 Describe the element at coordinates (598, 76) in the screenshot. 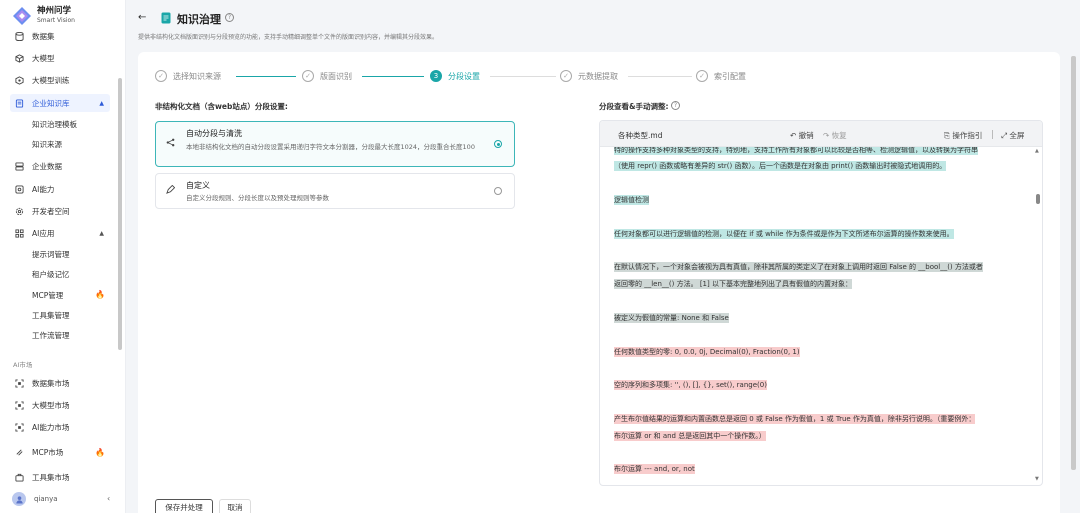

I see `step-label: 元数据提取` at that location.